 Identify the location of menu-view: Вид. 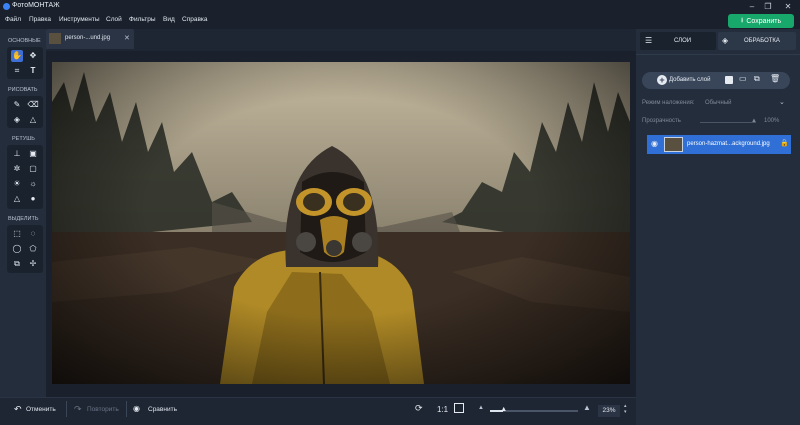
(169, 19).